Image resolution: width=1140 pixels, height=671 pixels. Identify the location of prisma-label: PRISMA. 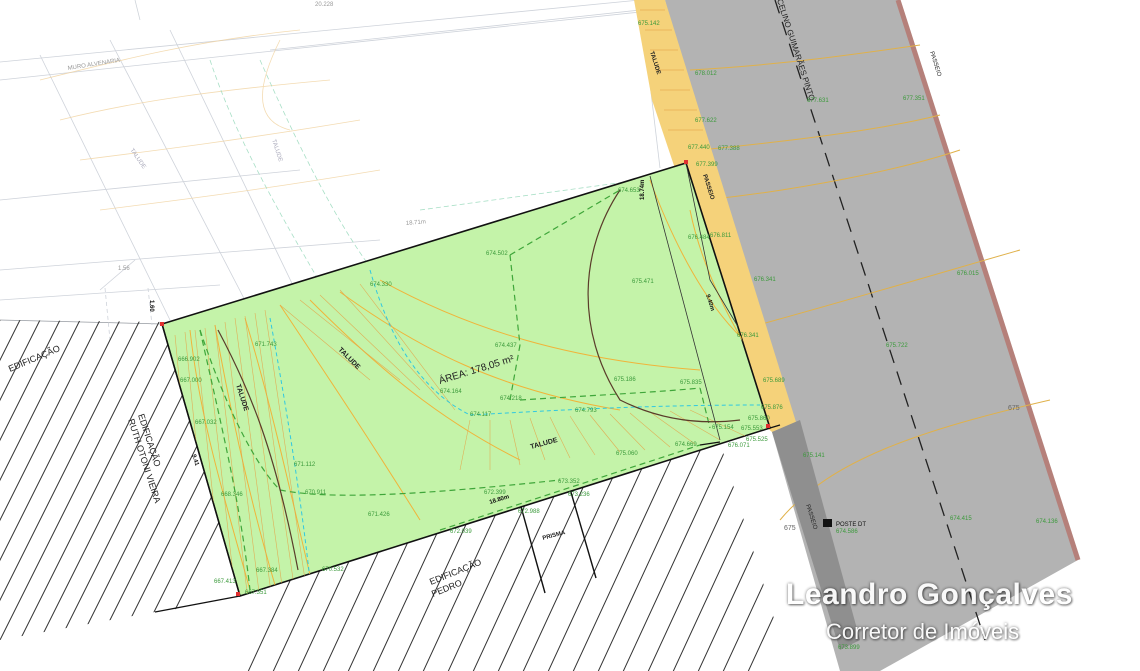
(554, 536).